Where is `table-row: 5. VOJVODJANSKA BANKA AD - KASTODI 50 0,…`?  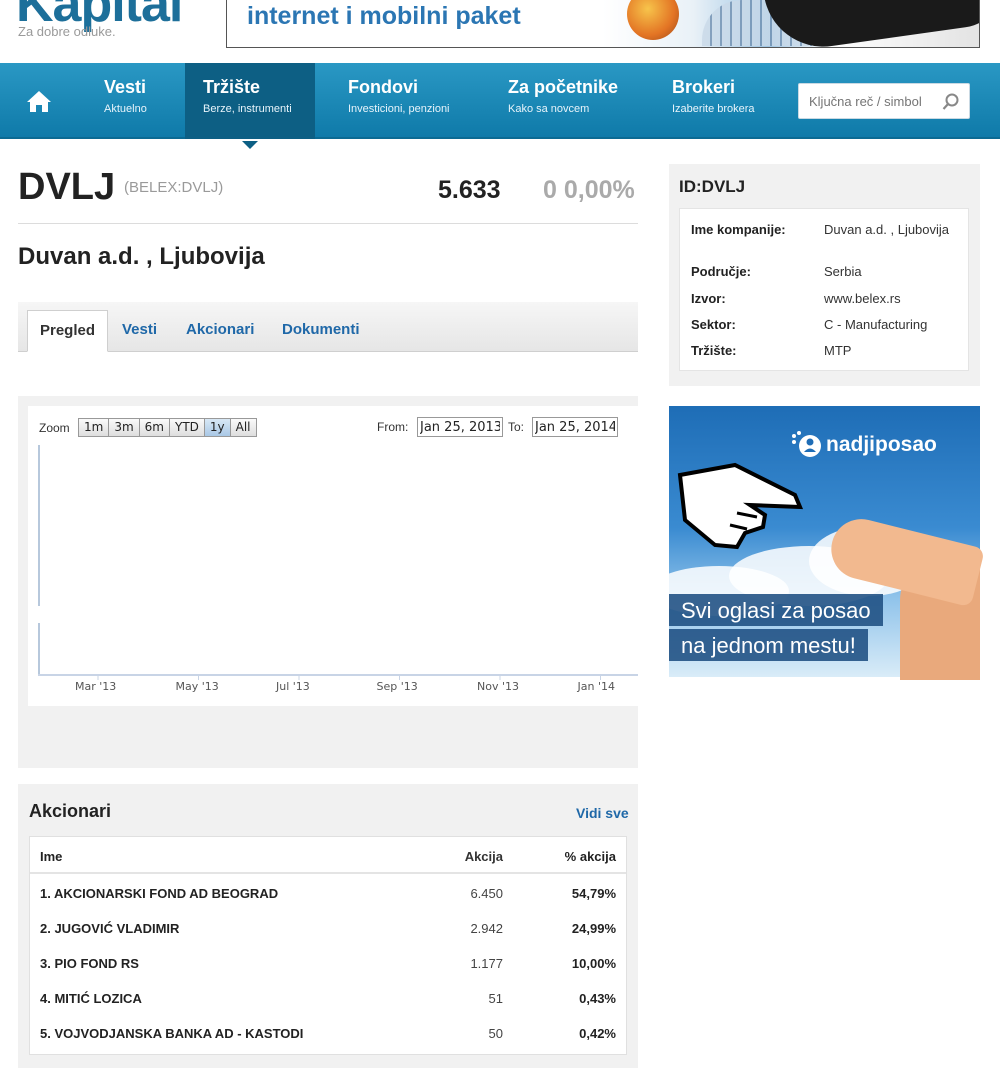
table-row: 5. VOJVODJANSKA BANKA AD - KASTODI 50 0,… is located at coordinates (328, 1031).